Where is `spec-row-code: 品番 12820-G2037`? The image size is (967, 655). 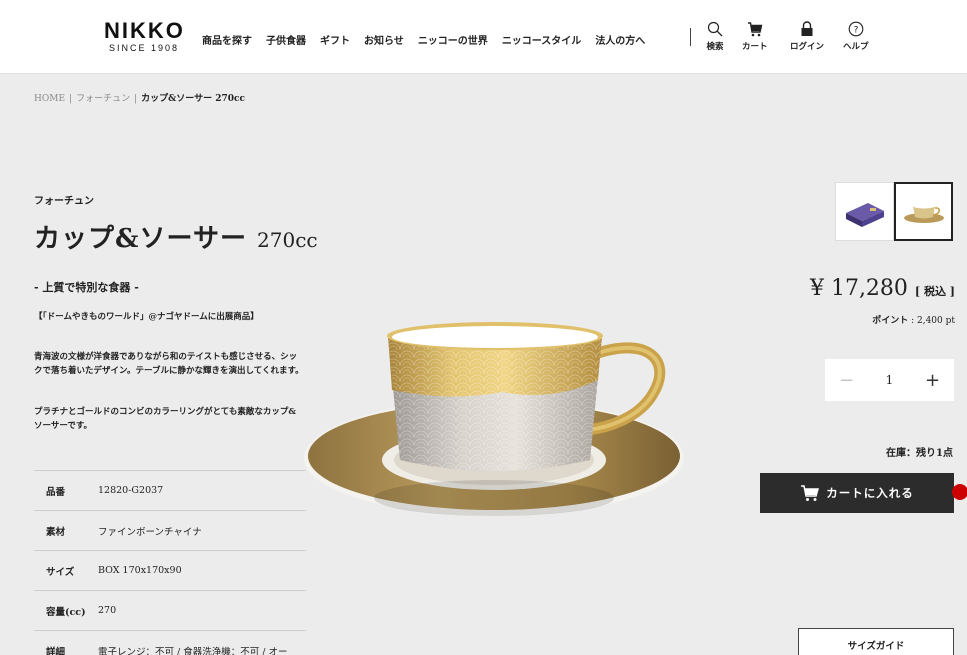 spec-row-code: 品番 12820-G2037 is located at coordinates (170, 490).